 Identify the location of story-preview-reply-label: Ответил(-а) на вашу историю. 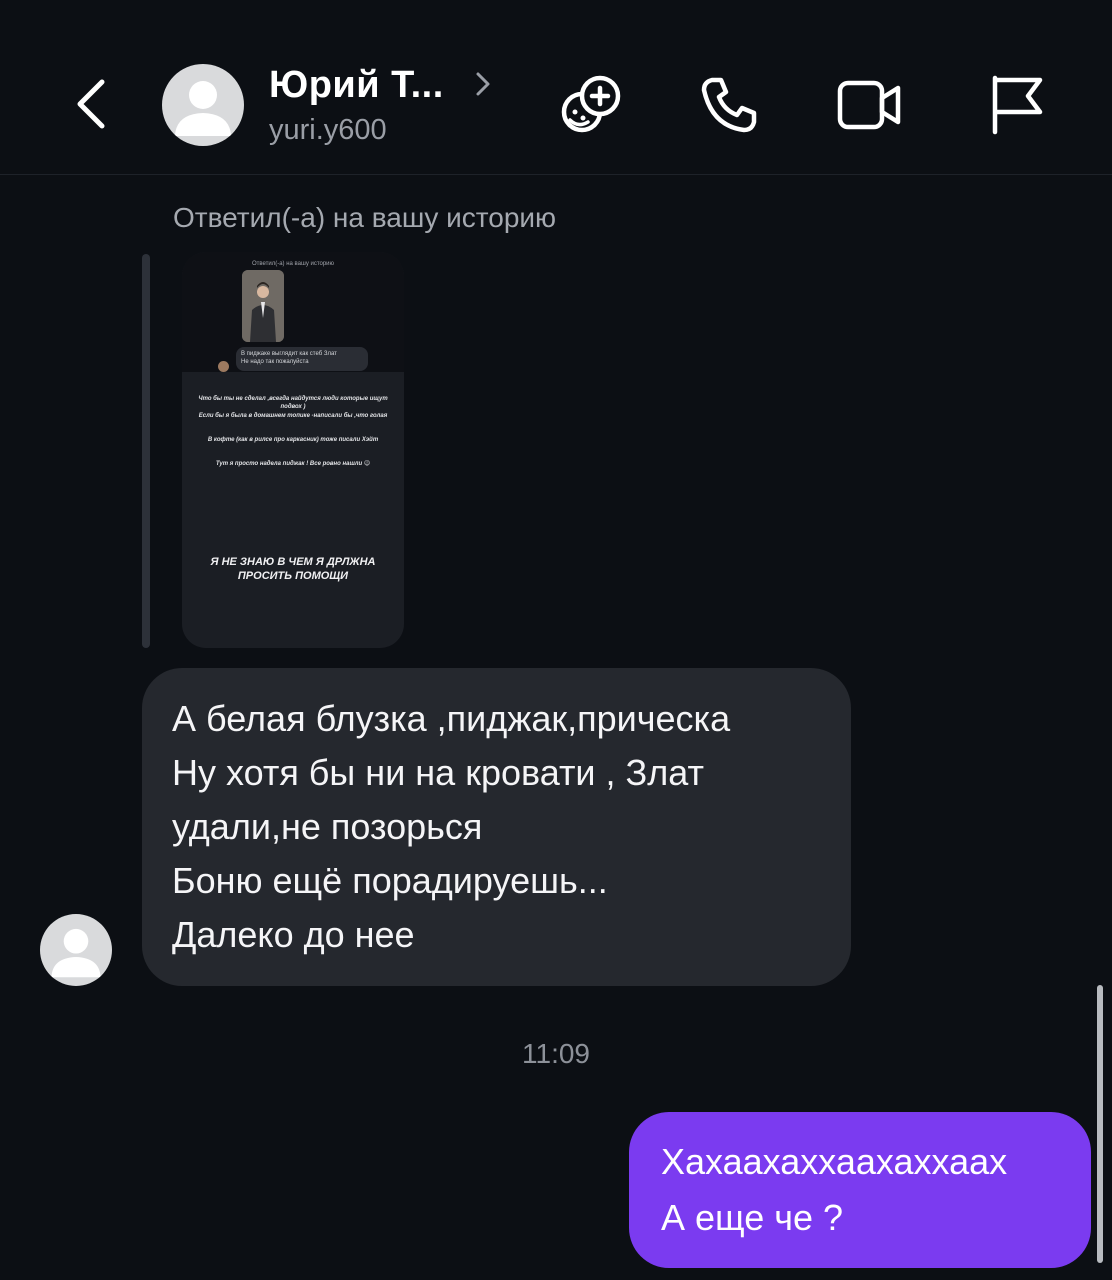
(293, 264).